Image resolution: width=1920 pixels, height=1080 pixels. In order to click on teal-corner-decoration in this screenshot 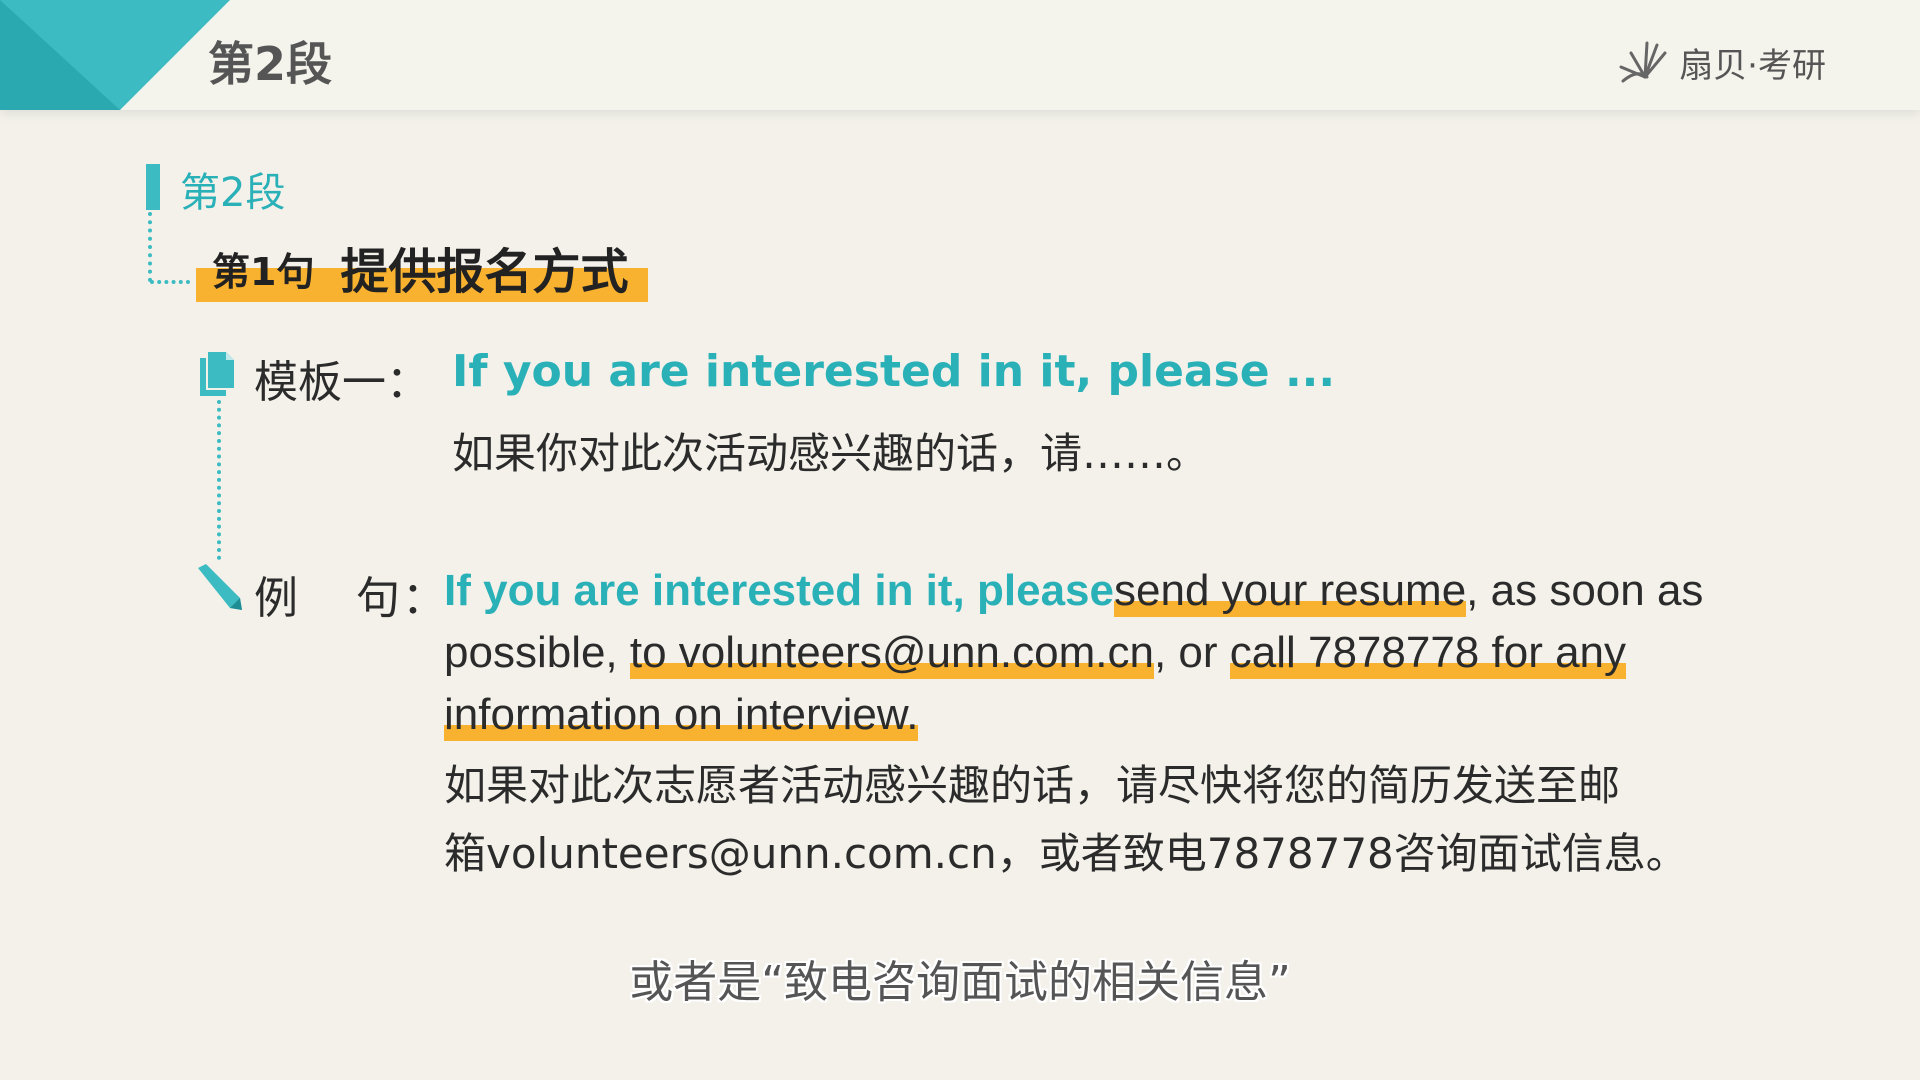, I will do `click(115, 55)`.